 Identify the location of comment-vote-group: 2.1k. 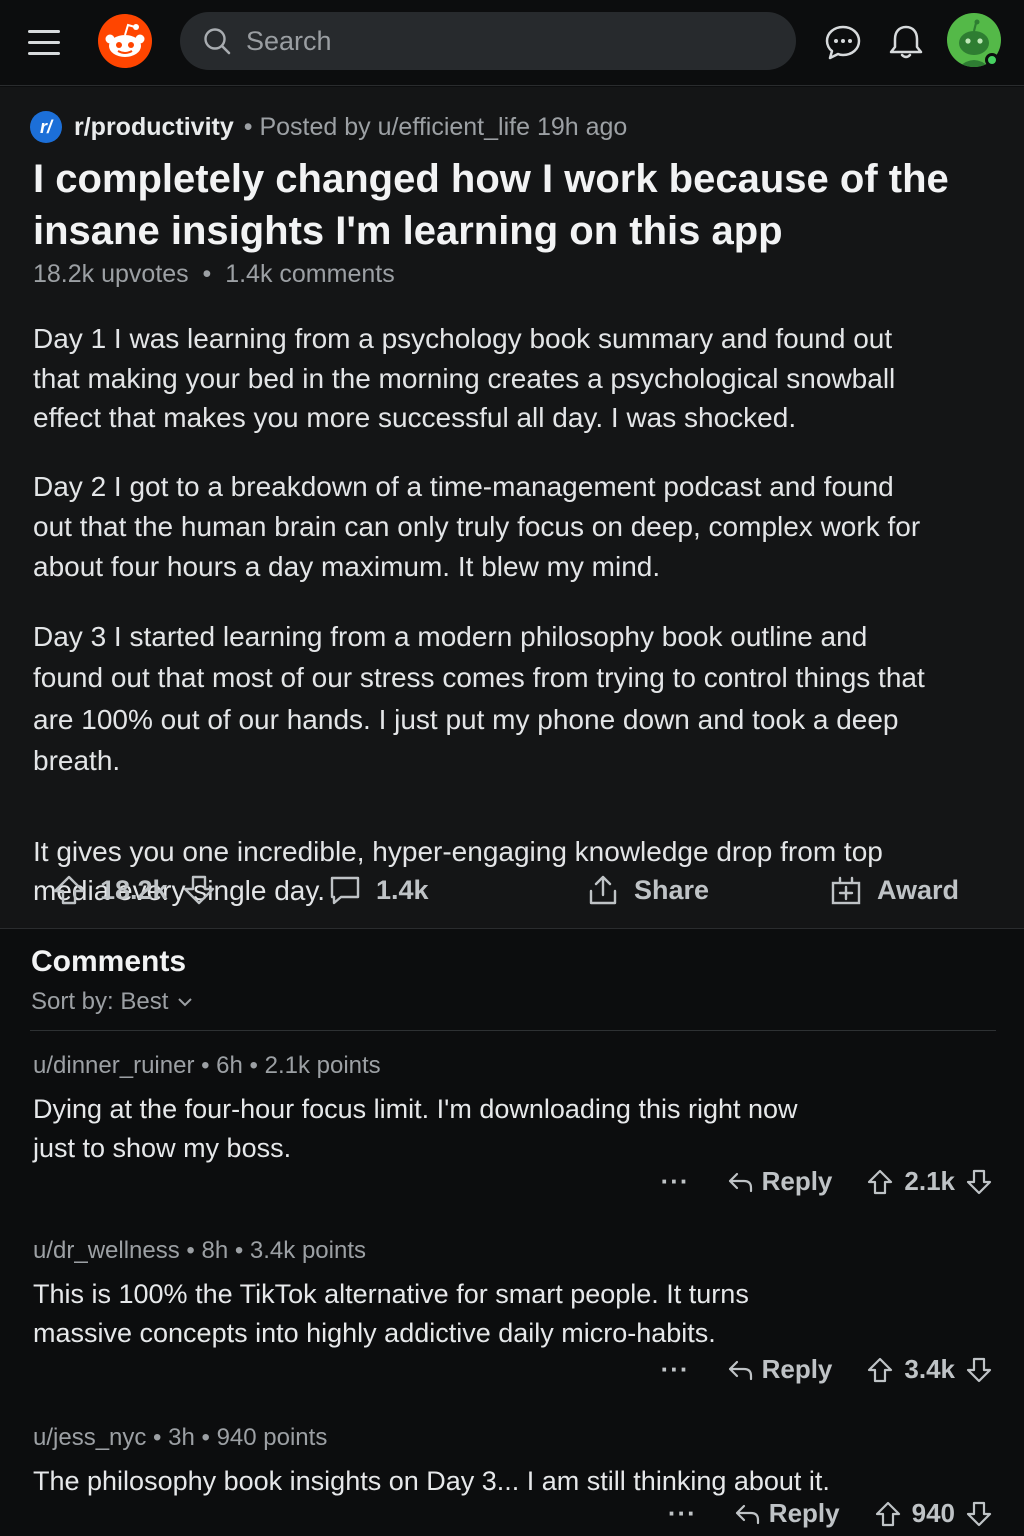
(929, 1181).